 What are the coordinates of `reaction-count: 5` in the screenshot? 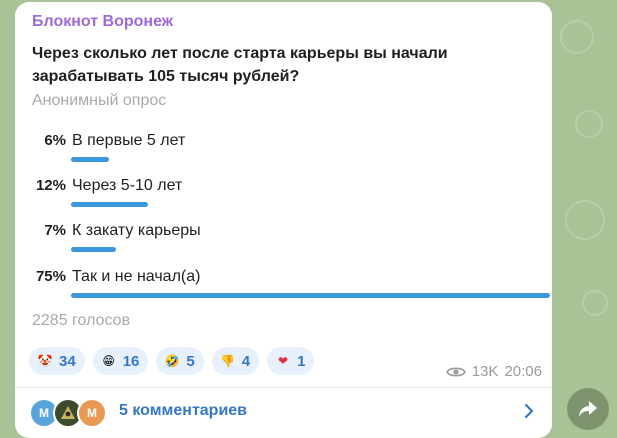 It's located at (190, 361).